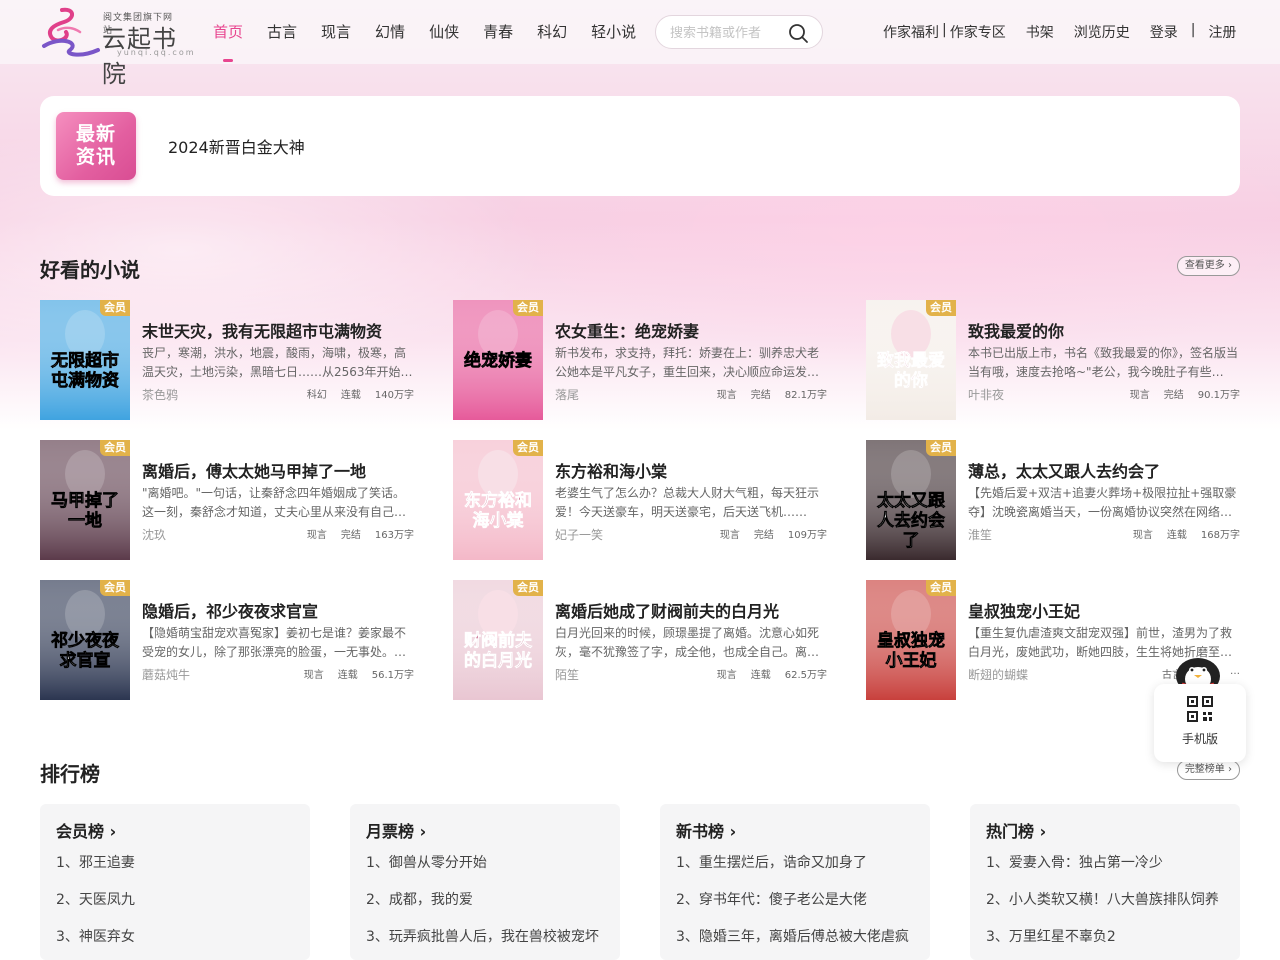  Describe the element at coordinates (498, 660) in the screenshot. I see `svg-text: 的白月光` at that location.